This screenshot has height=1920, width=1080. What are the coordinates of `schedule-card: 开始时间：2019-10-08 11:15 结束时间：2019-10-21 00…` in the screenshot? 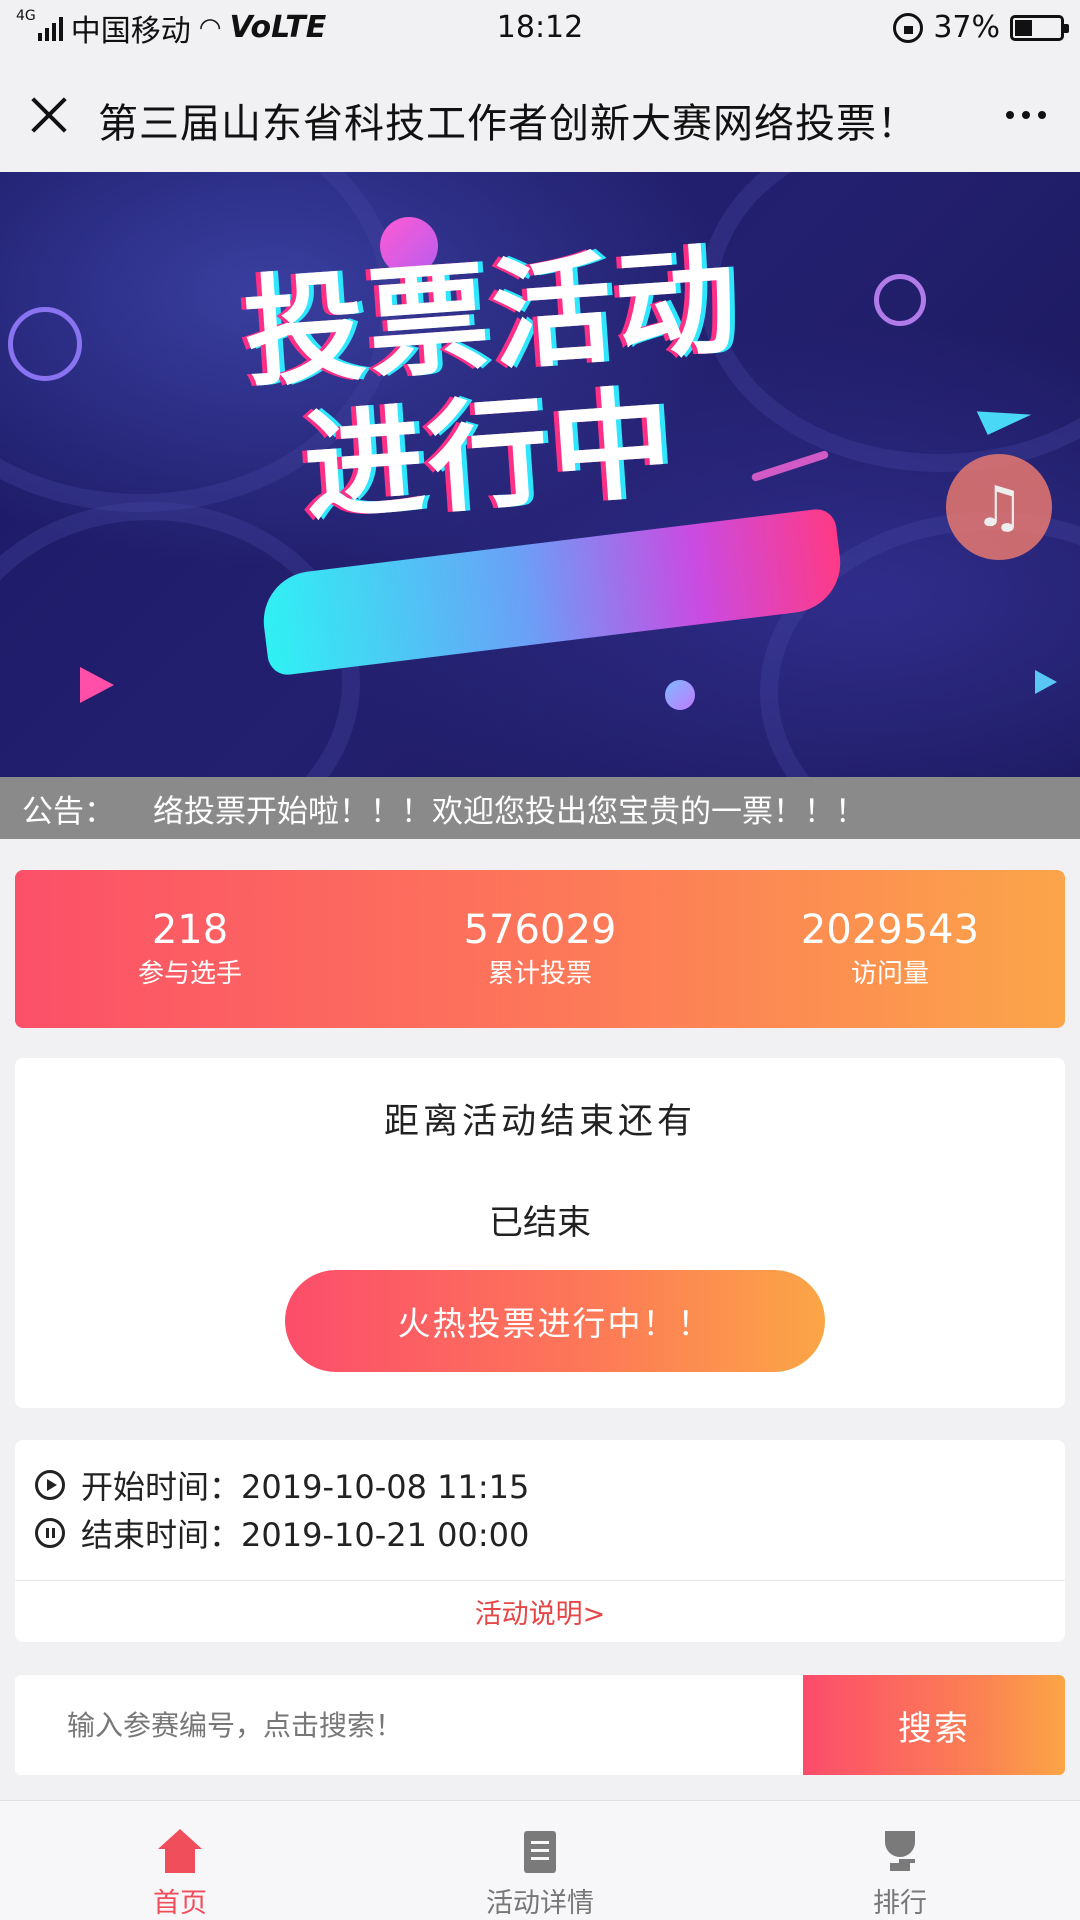 It's located at (540, 1541).